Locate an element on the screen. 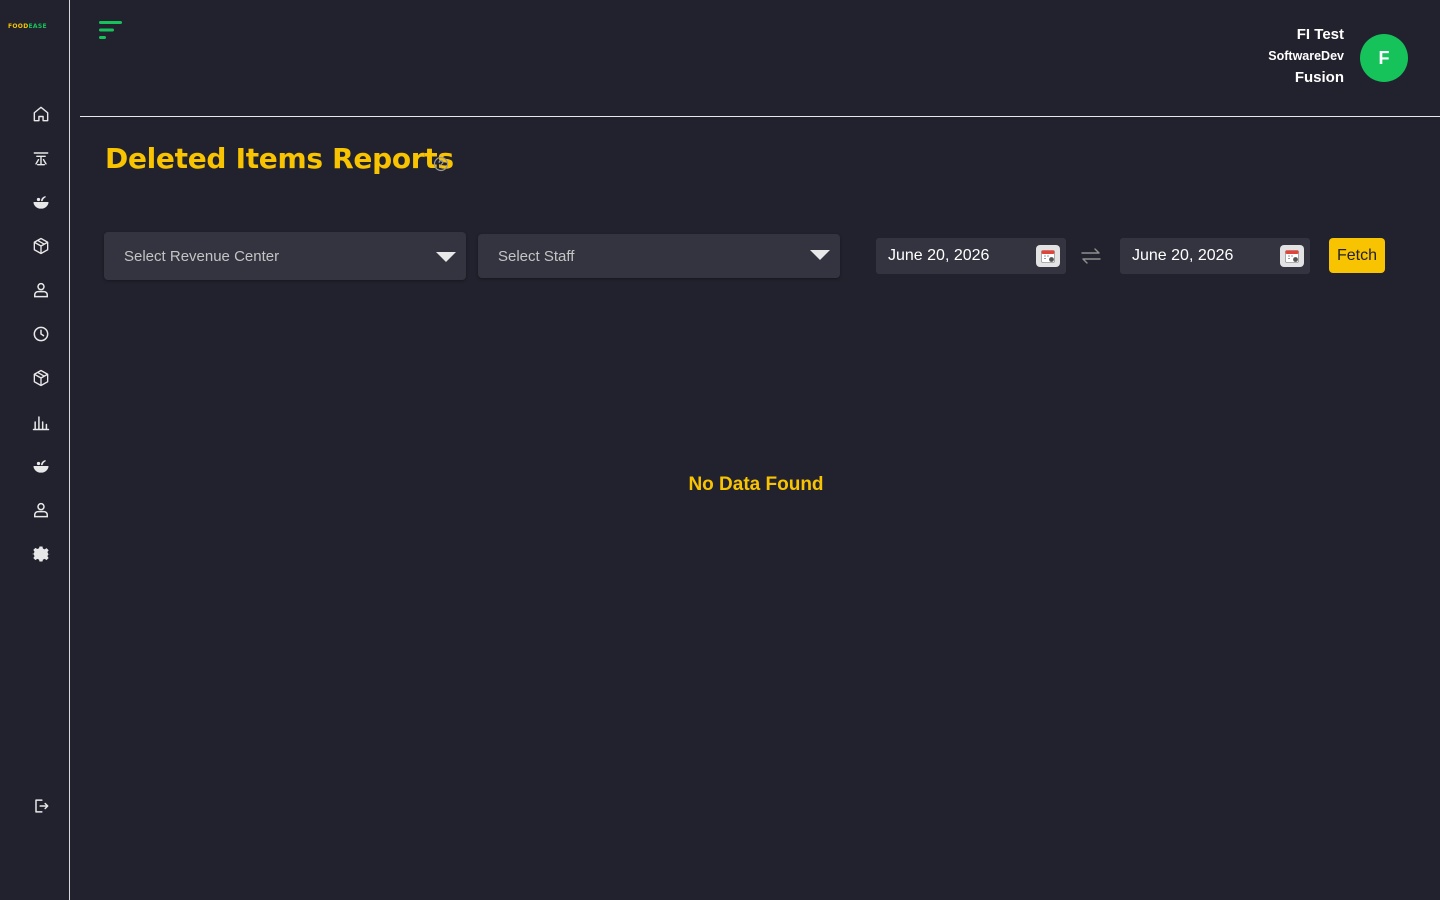 This screenshot has width=1440, height=900. logo-text-part2: EASE is located at coordinates (37, 26).